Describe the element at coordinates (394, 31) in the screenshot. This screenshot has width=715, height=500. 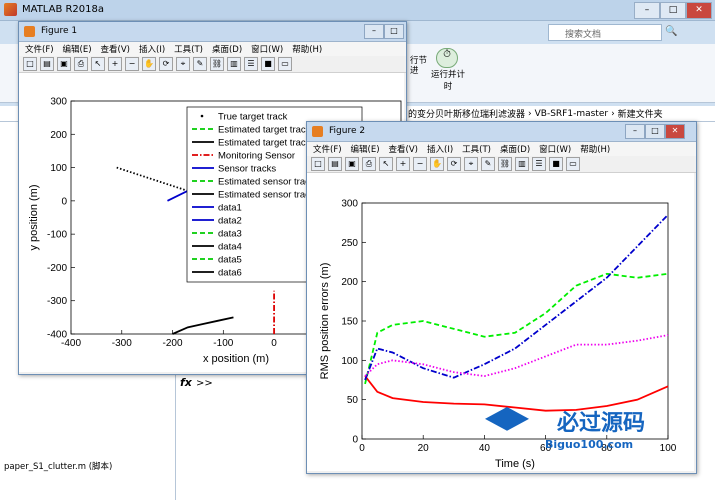
I see `figure1-maximize-button: □` at that location.